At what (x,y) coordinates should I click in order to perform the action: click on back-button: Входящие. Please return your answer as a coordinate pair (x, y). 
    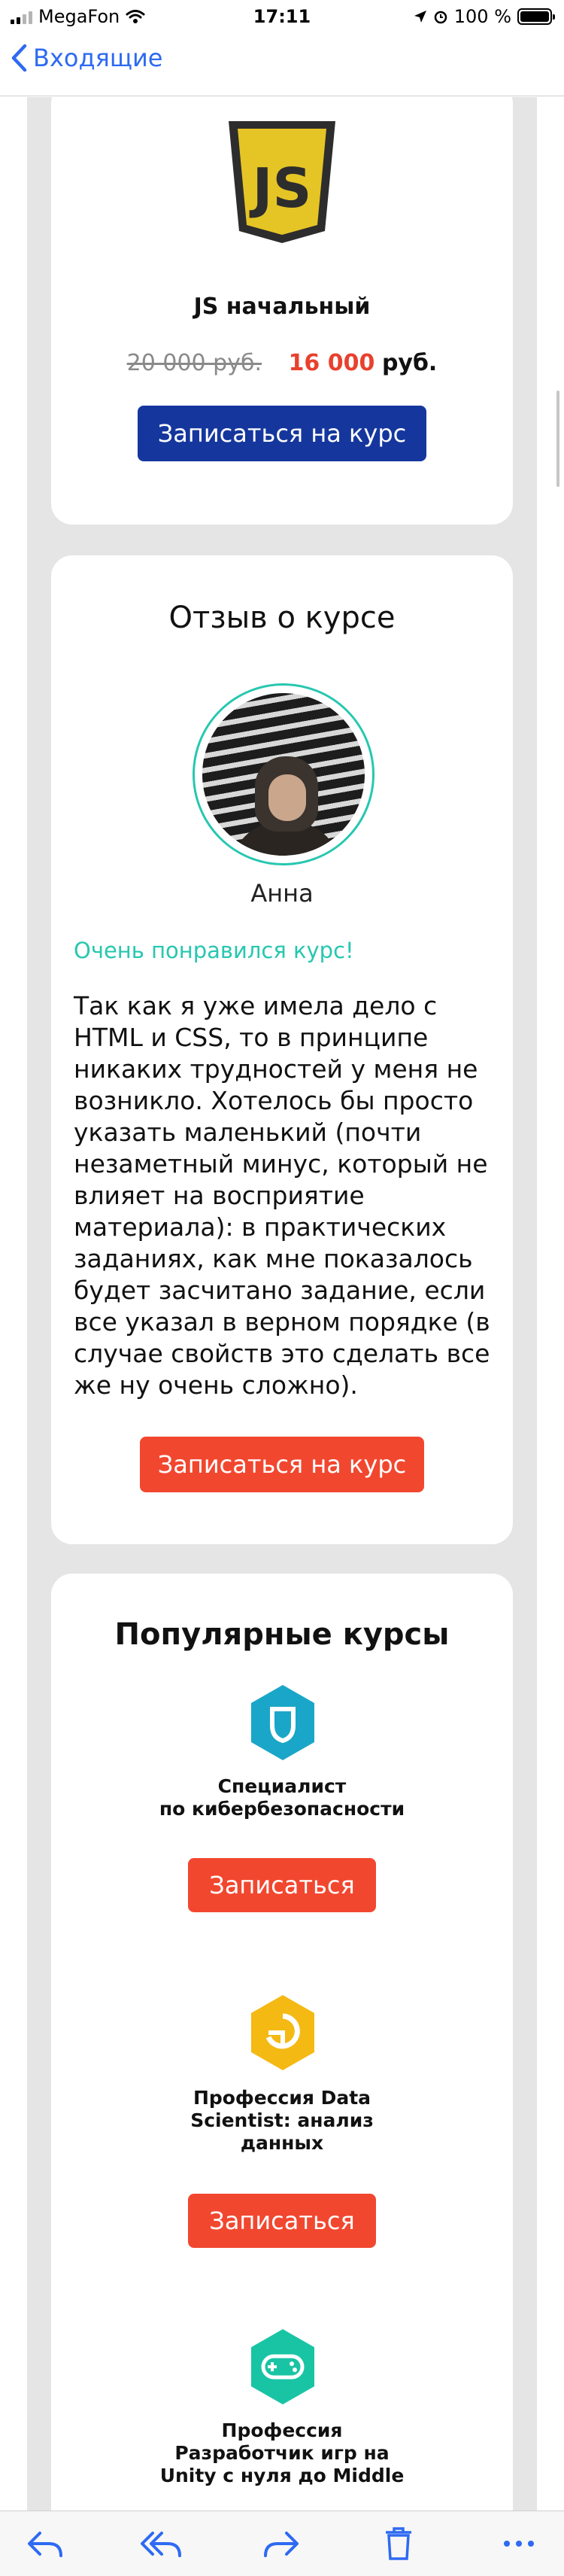
    Looking at the image, I should click on (86, 58).